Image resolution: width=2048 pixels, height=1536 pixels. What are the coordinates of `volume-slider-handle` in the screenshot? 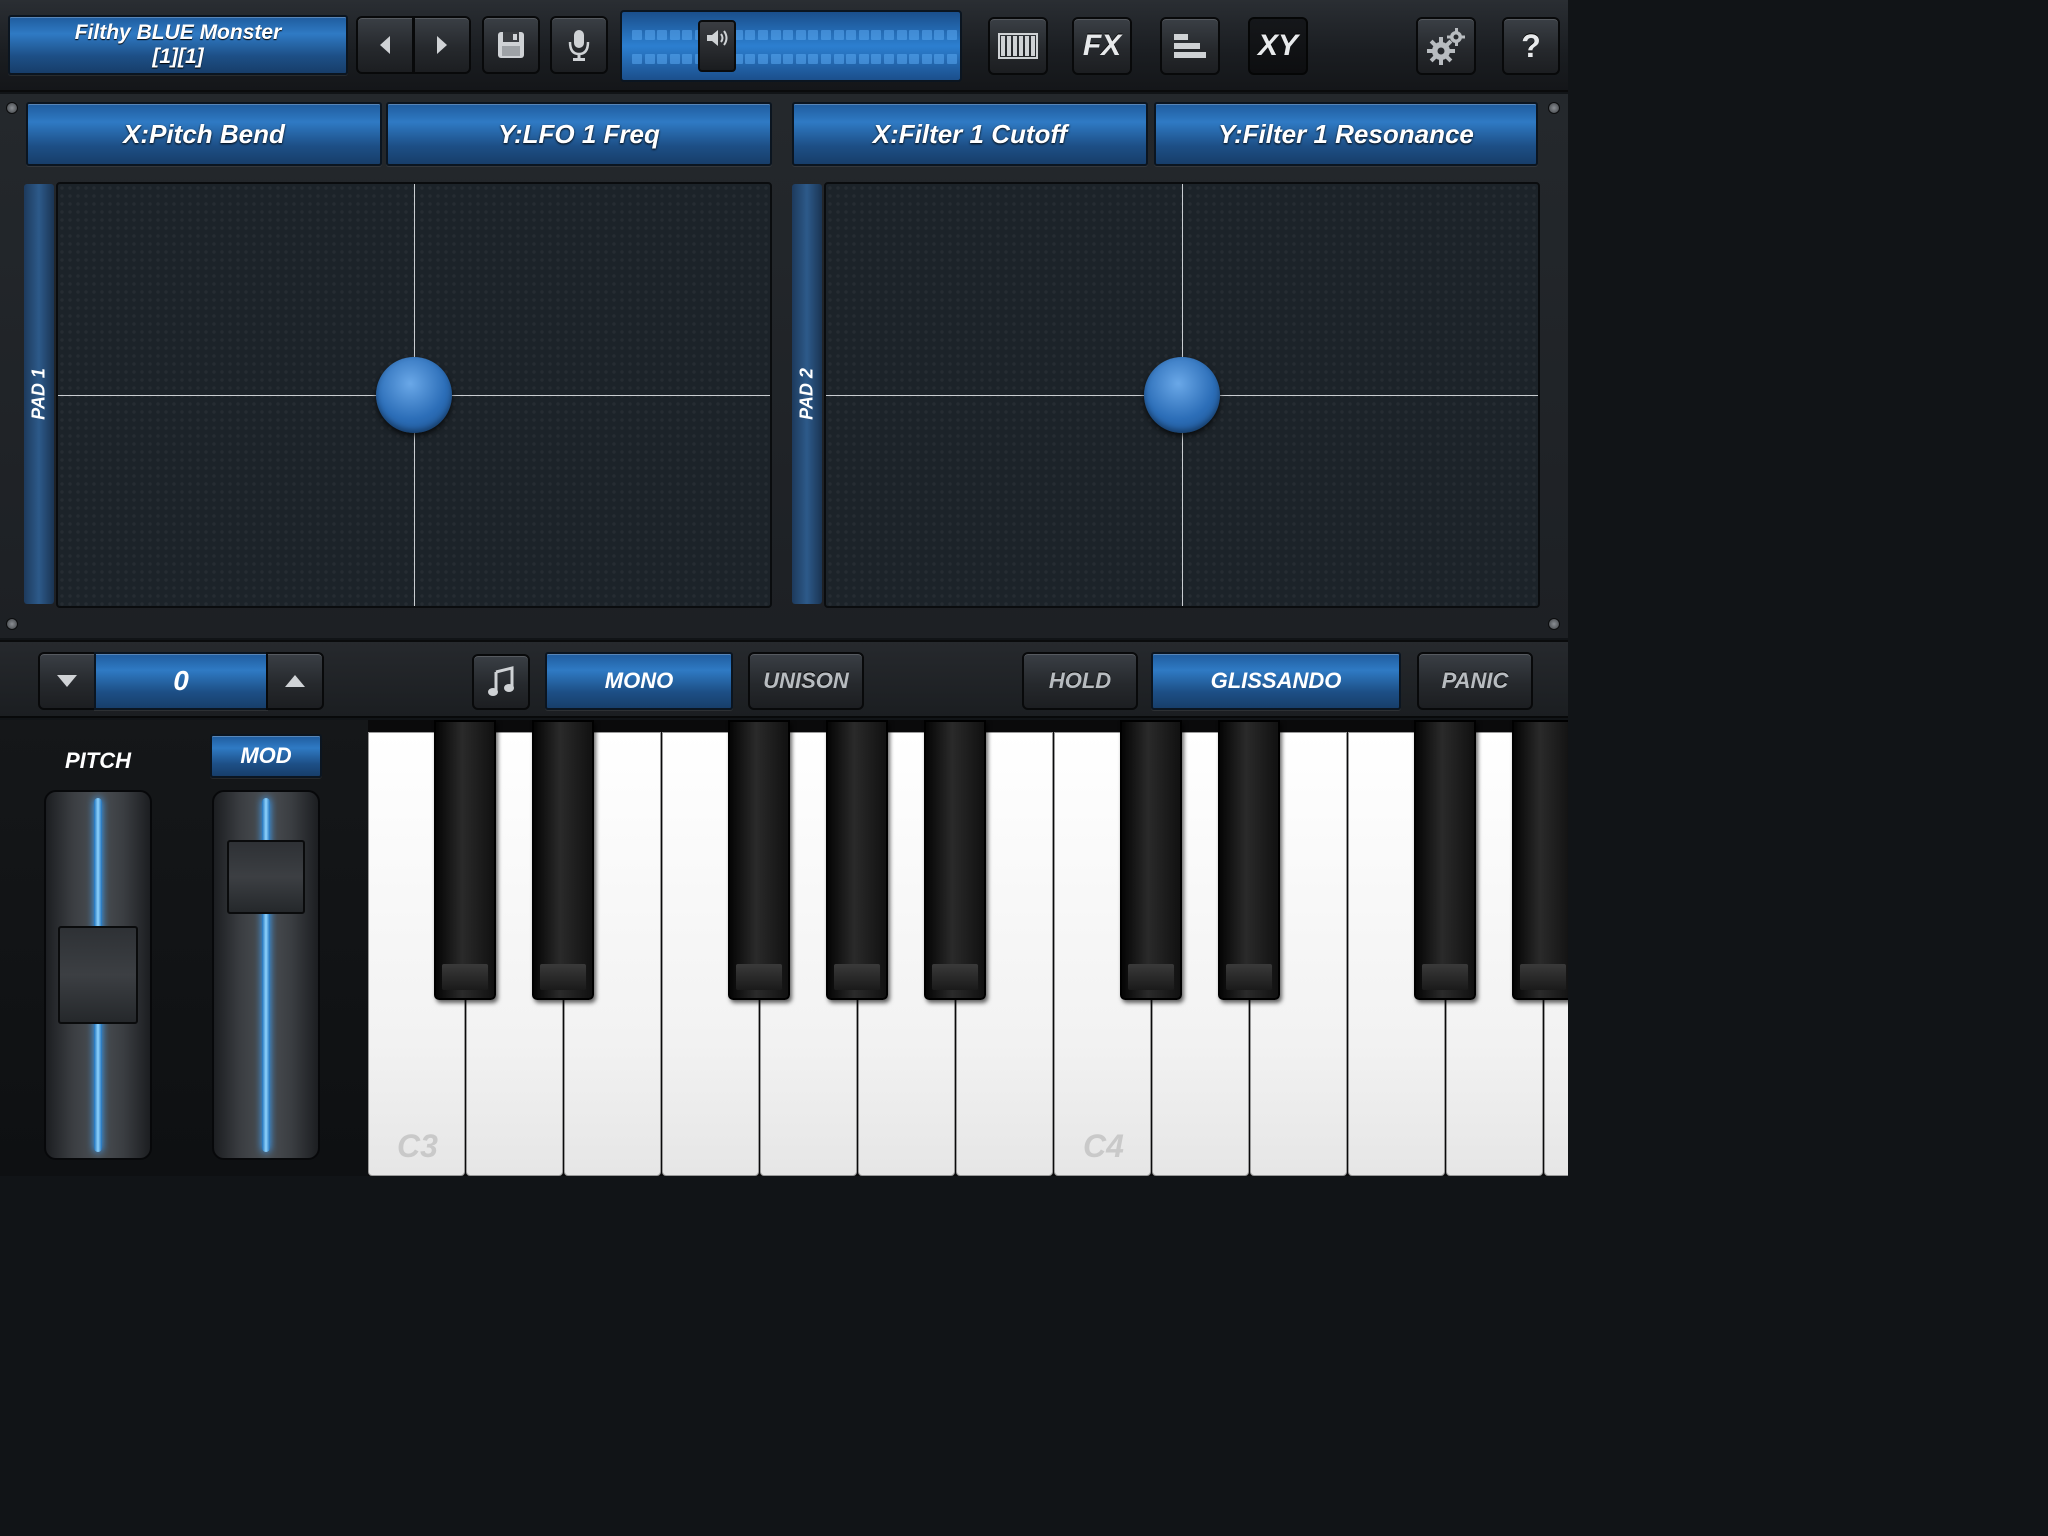 It's located at (717, 46).